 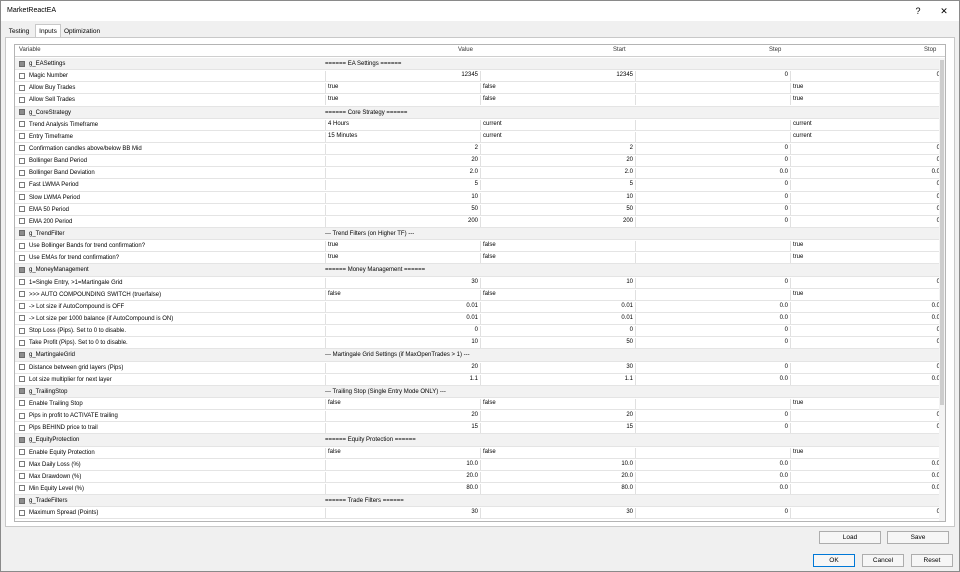 I want to click on input-row: Slow LWMA Period101000, so click(x=480, y=198).